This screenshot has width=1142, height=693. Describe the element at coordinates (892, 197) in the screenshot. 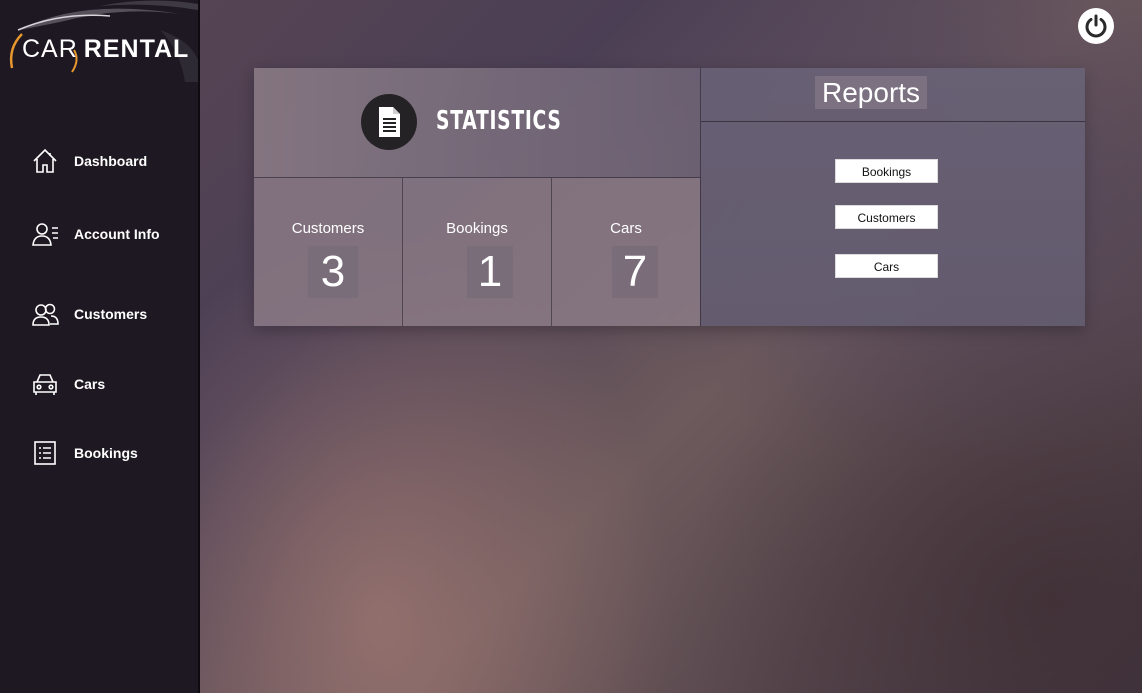

I see `reports-section: Reports Bookings Customers Cars` at that location.